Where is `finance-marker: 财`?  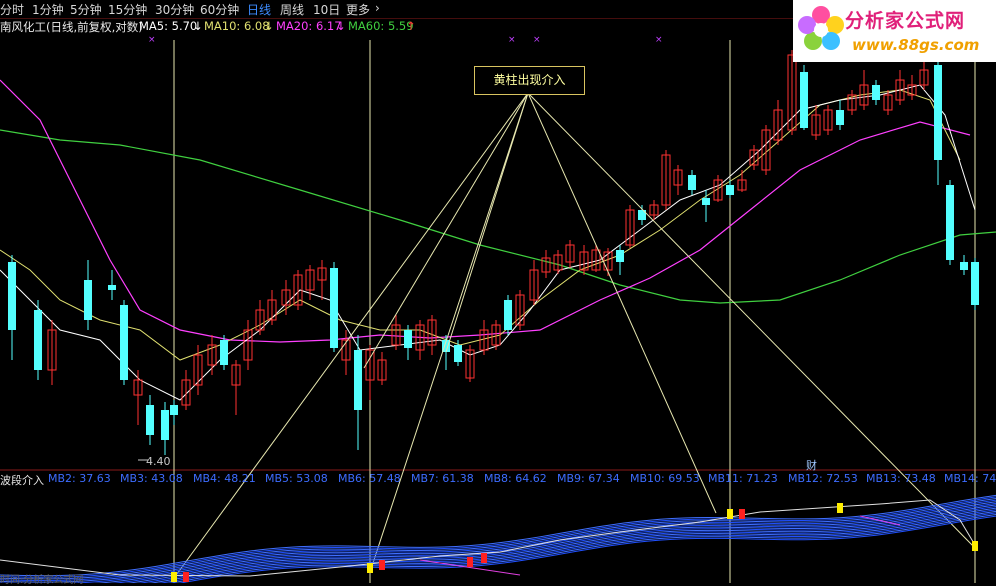
finance-marker: 财 is located at coordinates (811, 465).